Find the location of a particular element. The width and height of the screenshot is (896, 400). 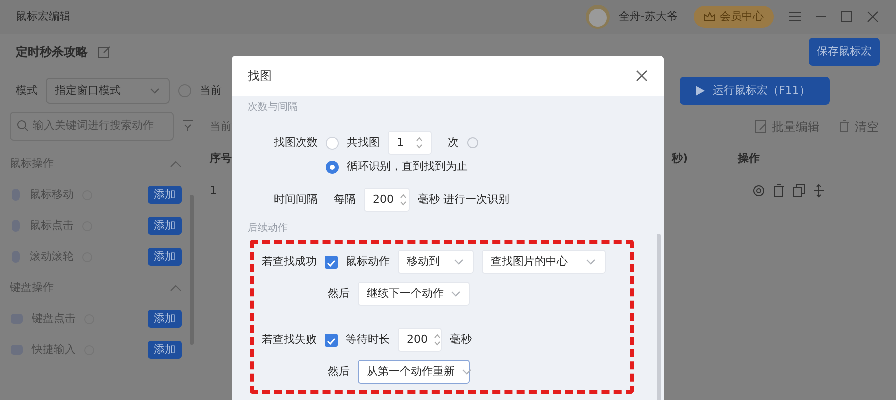

number-field: 1 is located at coordinates (410, 143).